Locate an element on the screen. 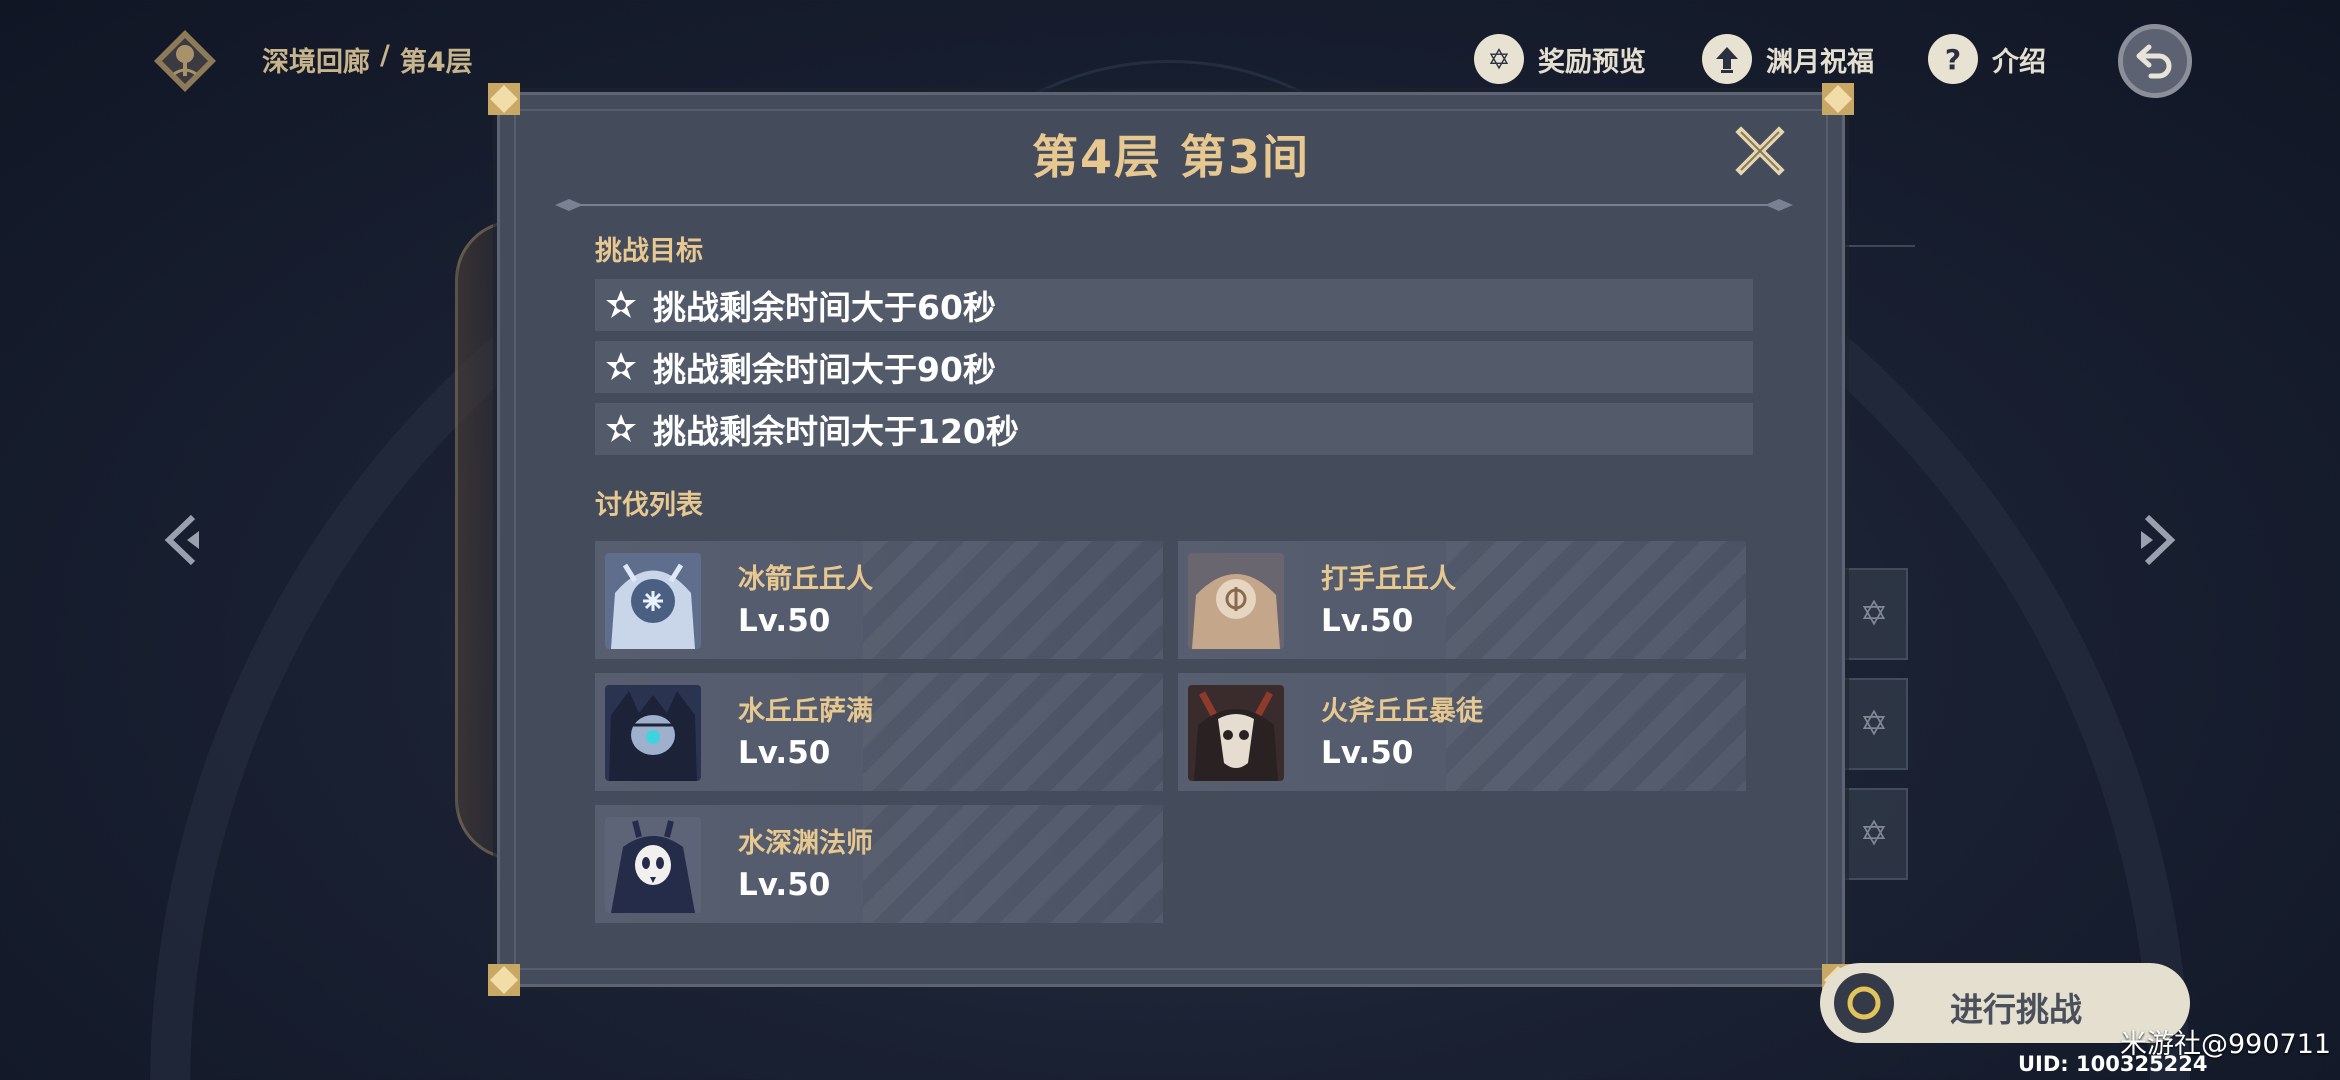 The height and width of the screenshot is (1080, 2340). next-chamber-arrow-icon is located at coordinates (2155, 540).